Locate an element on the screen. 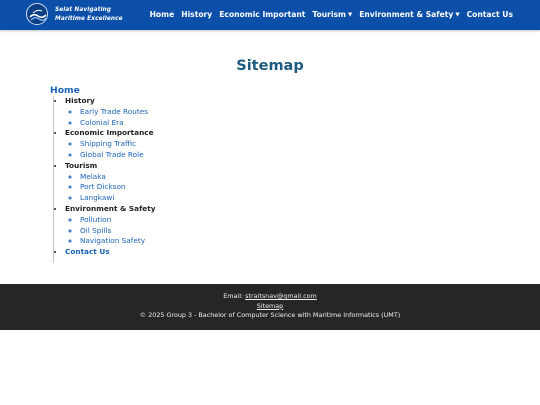  sitemap-link: Langkawi is located at coordinates (167, 198).